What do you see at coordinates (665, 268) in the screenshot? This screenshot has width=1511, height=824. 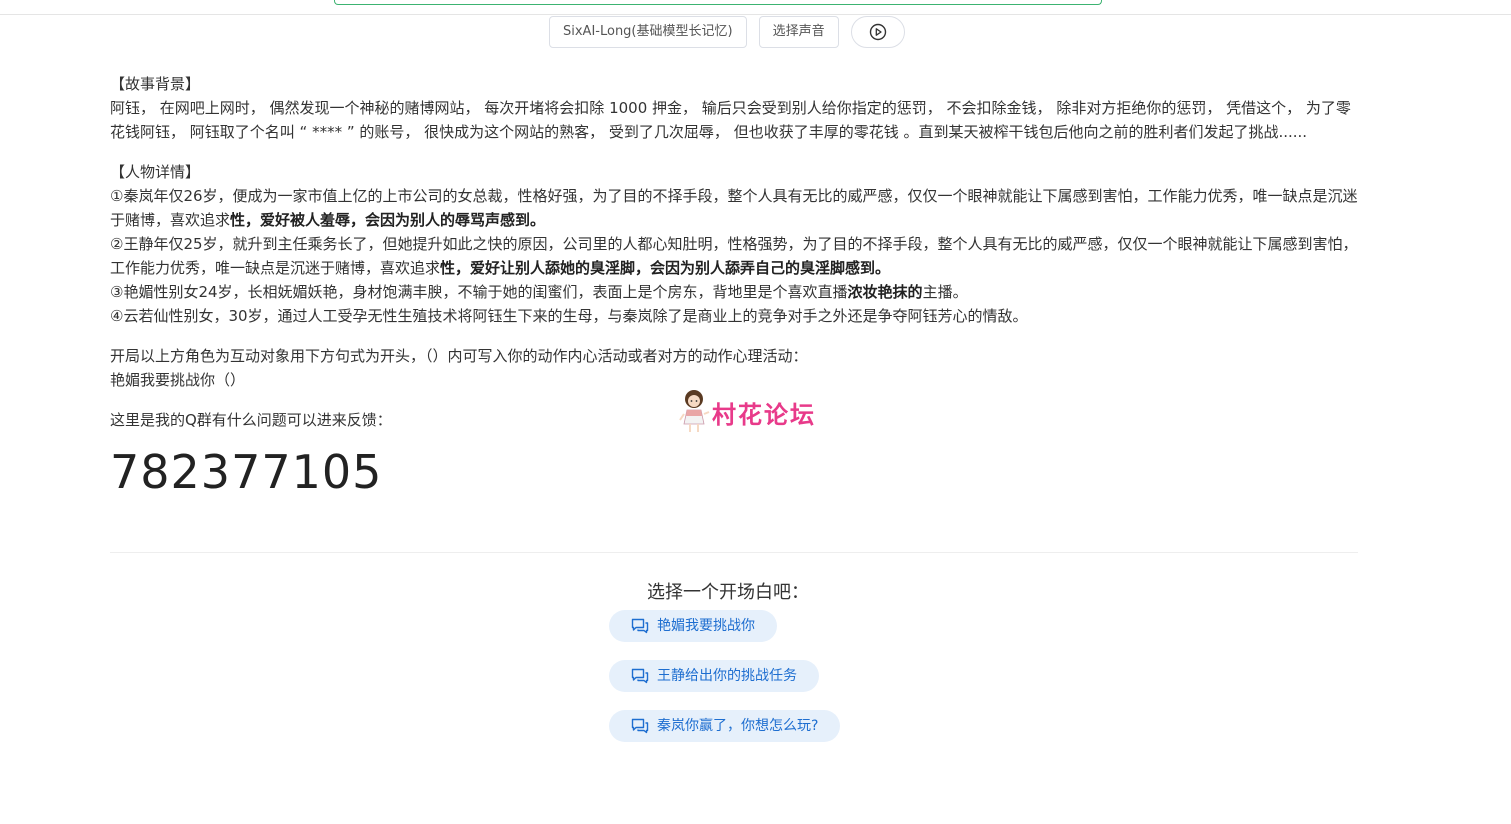 I see `character-wangjing-bold: 性，爱好让别人舔她的臭淫脚，会因为别人舔弄自己的臭淫脚感到。` at bounding box center [665, 268].